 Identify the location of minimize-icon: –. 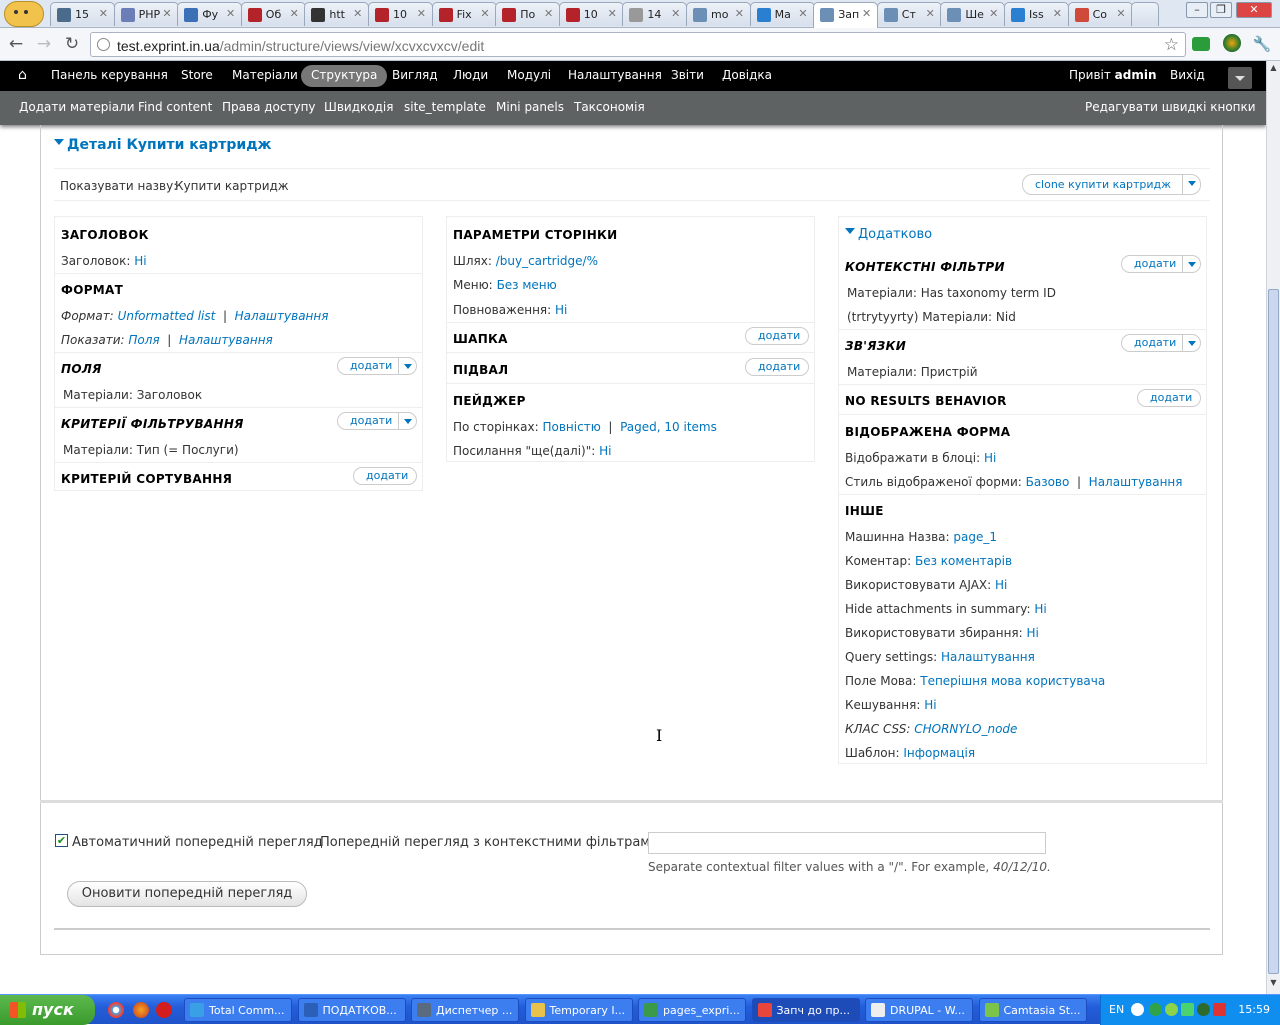
(1197, 10).